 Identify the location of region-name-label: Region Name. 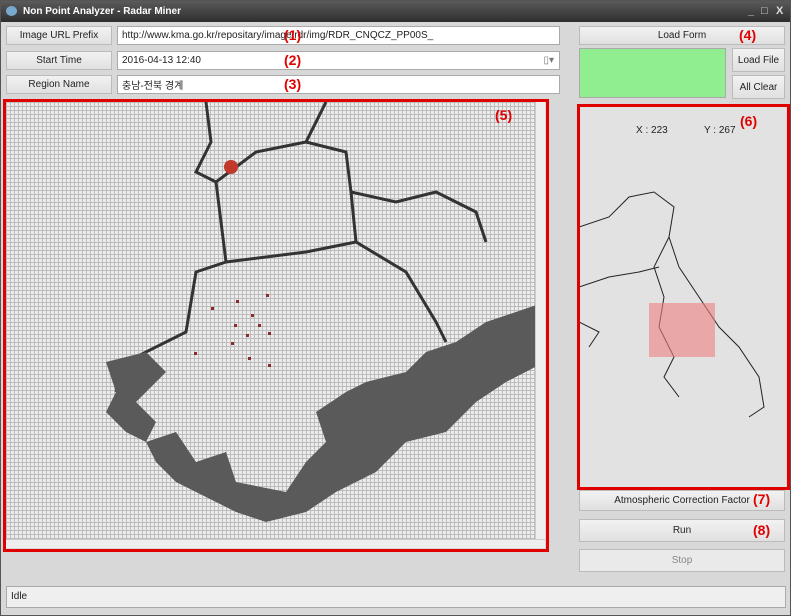
(59, 84).